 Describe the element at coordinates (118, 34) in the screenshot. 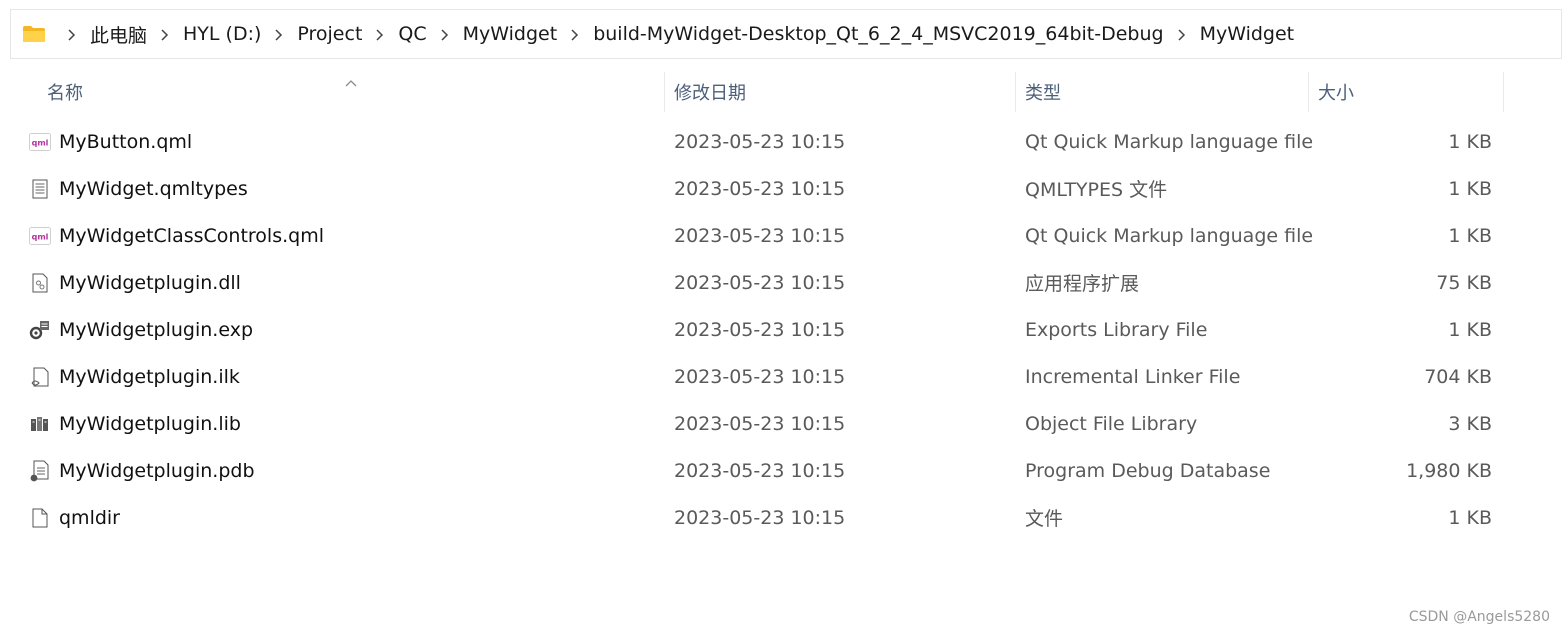

I see `breadcrumb-item: 此电脑` at that location.